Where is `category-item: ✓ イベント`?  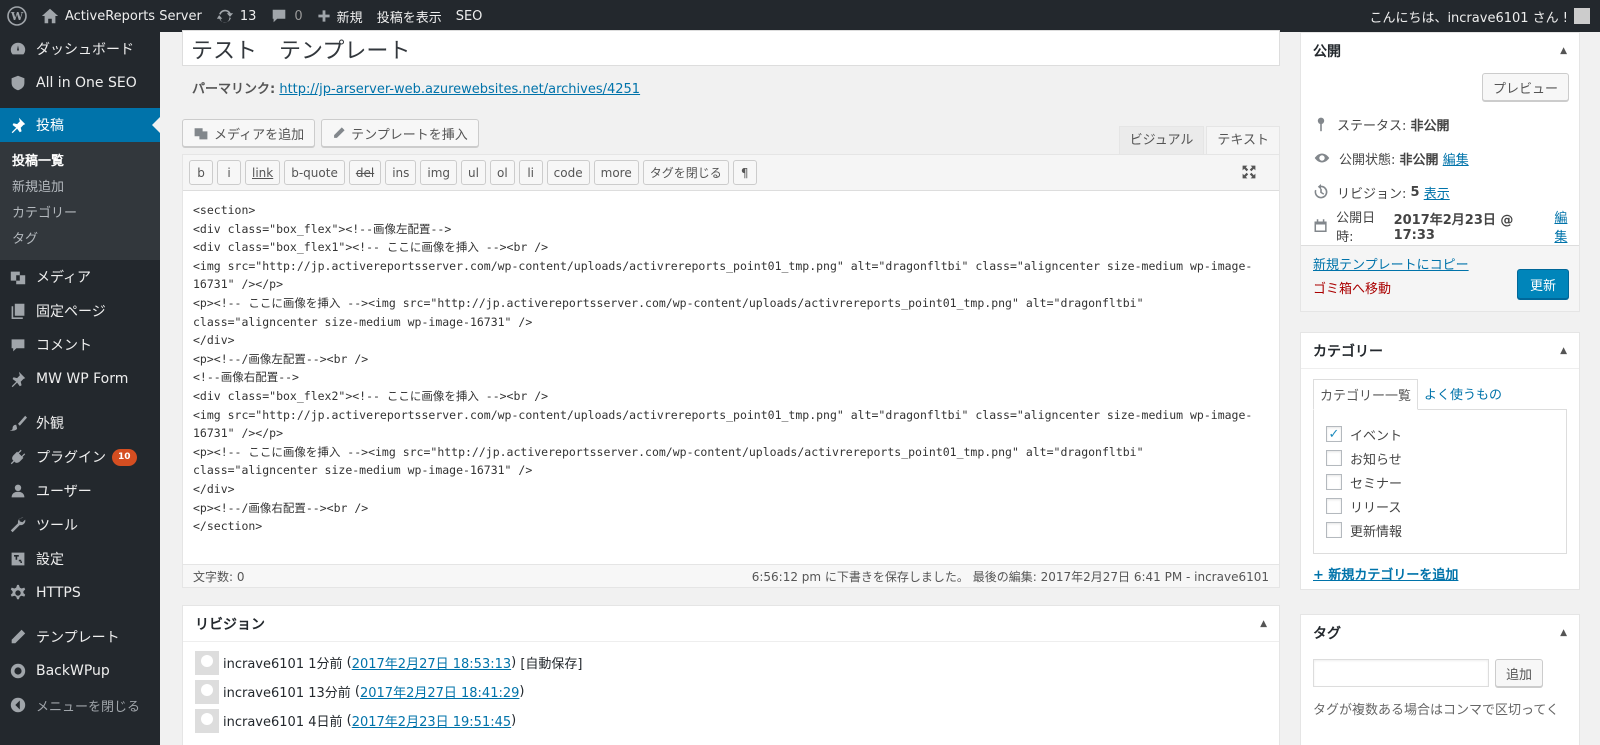 category-item: ✓ イベント is located at coordinates (1440, 434).